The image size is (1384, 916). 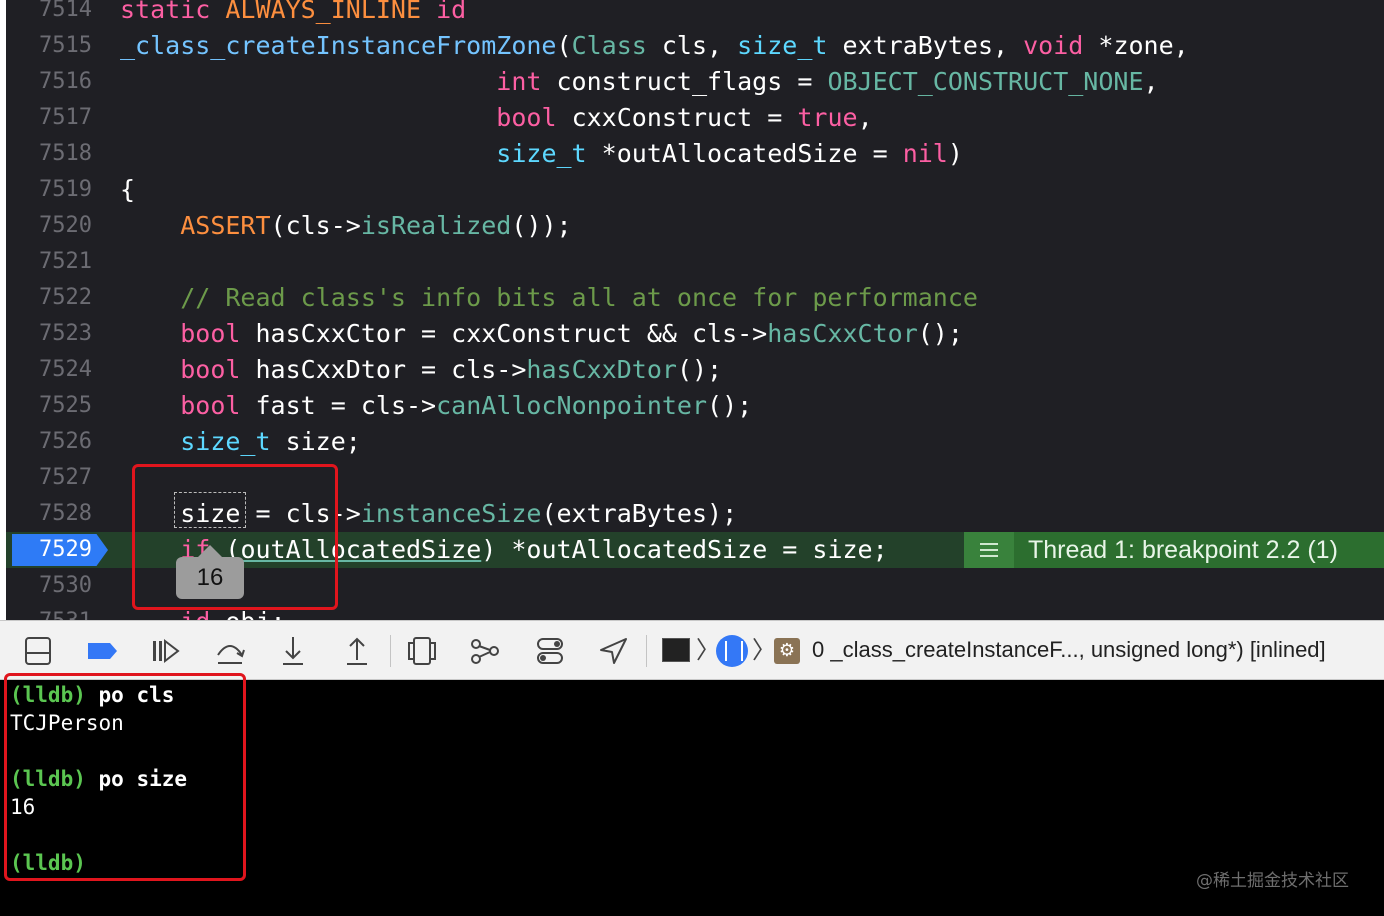 I want to click on memory-graph-icon, so click(x=485, y=653).